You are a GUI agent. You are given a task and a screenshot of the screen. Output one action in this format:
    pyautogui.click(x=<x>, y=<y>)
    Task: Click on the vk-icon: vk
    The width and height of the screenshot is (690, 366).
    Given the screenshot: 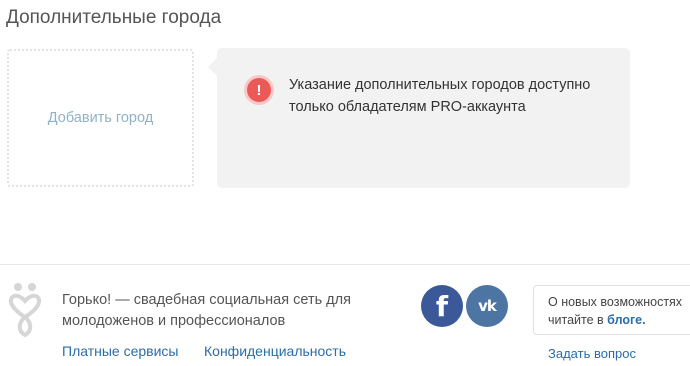 What is the action you would take?
    pyautogui.click(x=487, y=306)
    